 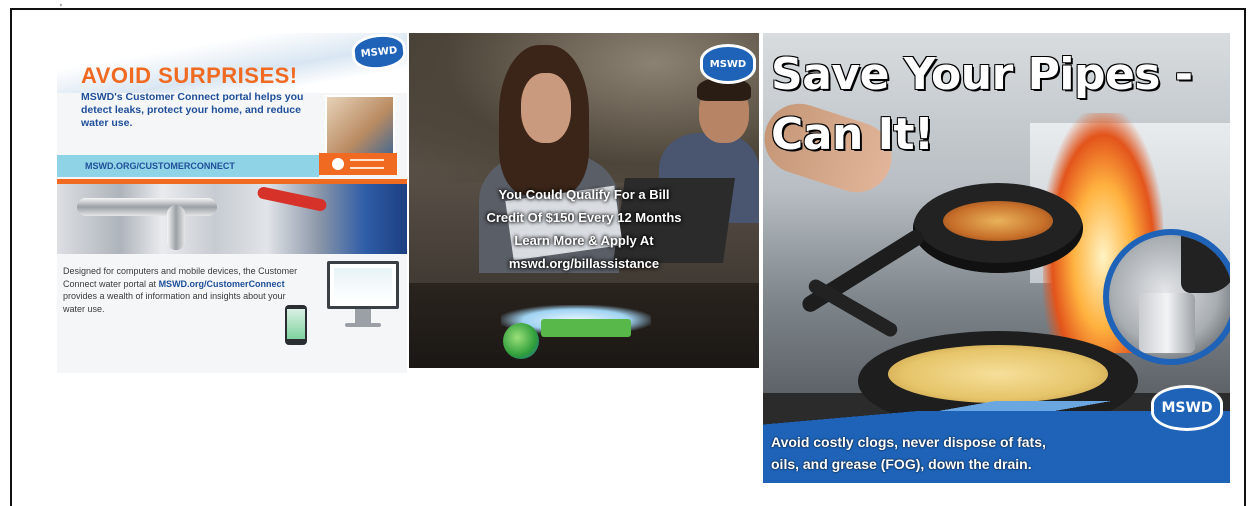 I want to click on title-line-1: Save Your Pipes -, so click(x=982, y=74).